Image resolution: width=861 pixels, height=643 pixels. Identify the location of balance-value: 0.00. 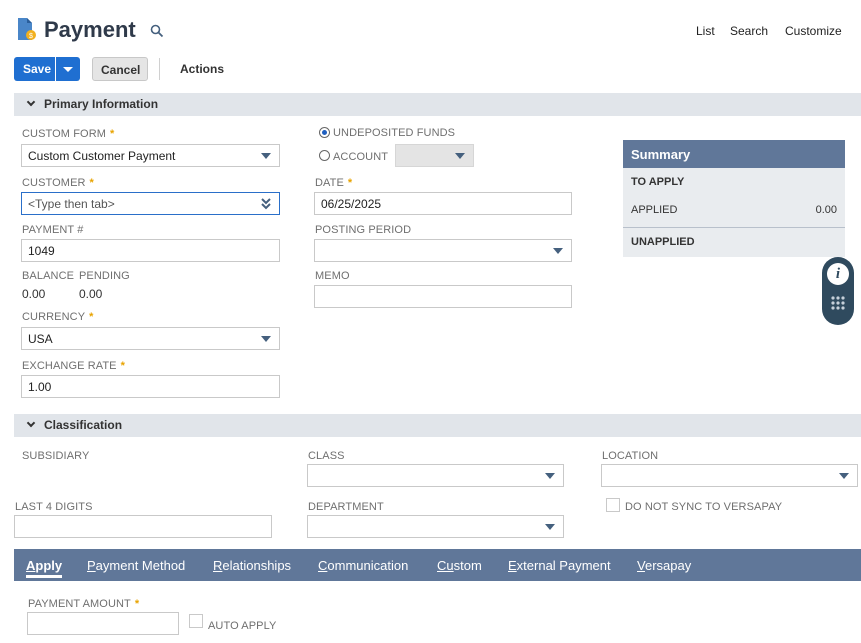
(34, 294).